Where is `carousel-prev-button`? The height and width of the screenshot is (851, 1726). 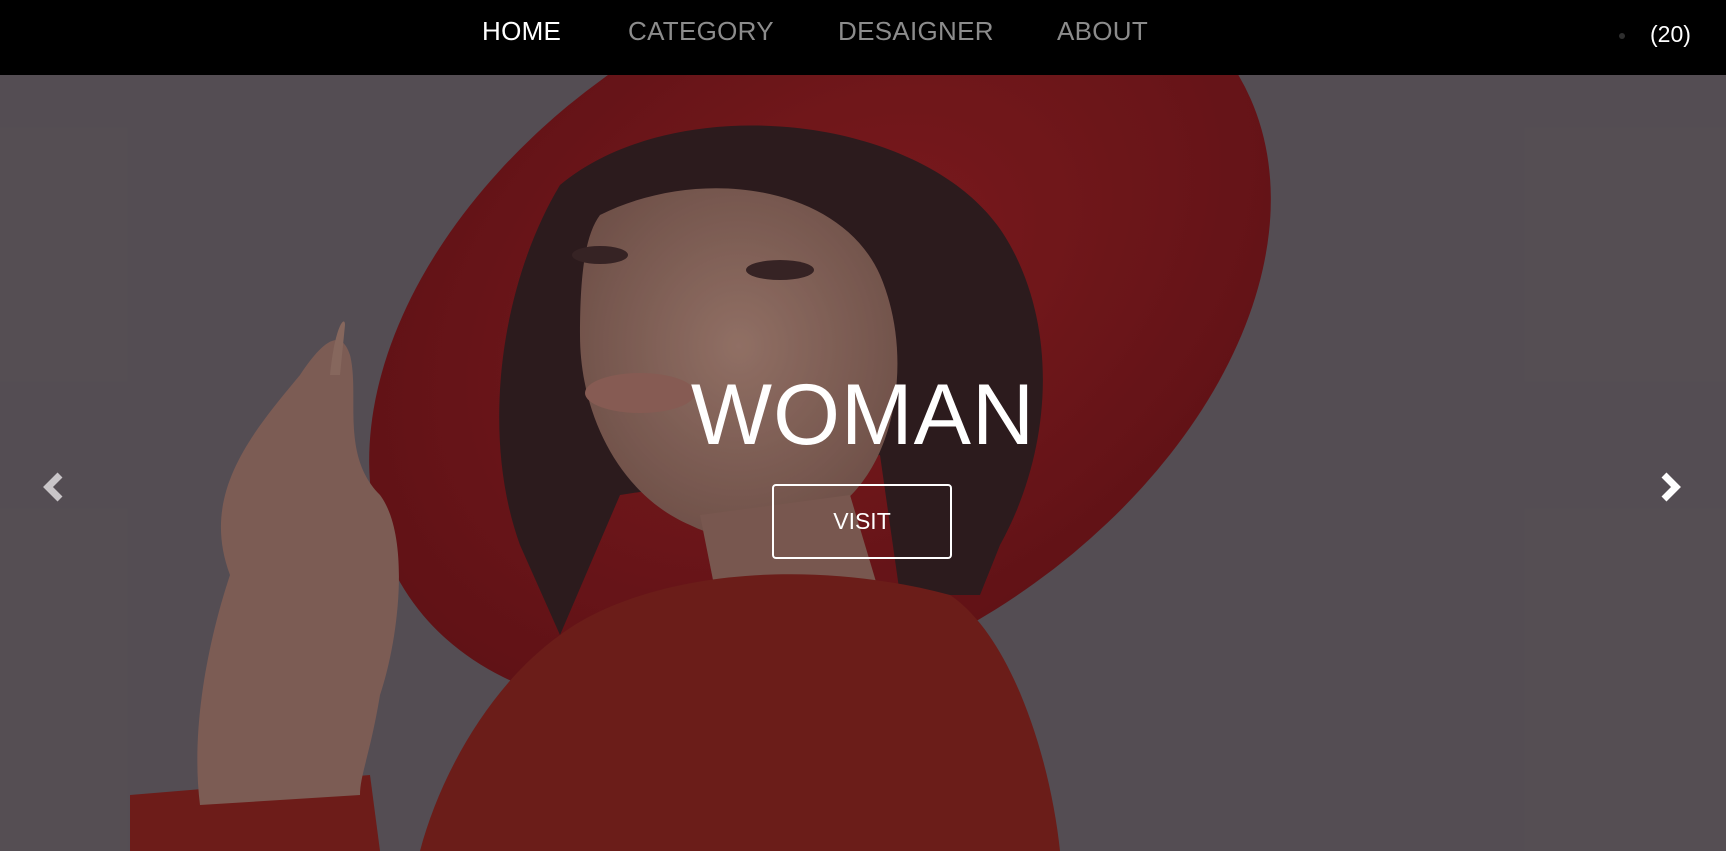 carousel-prev-button is located at coordinates (56, 487).